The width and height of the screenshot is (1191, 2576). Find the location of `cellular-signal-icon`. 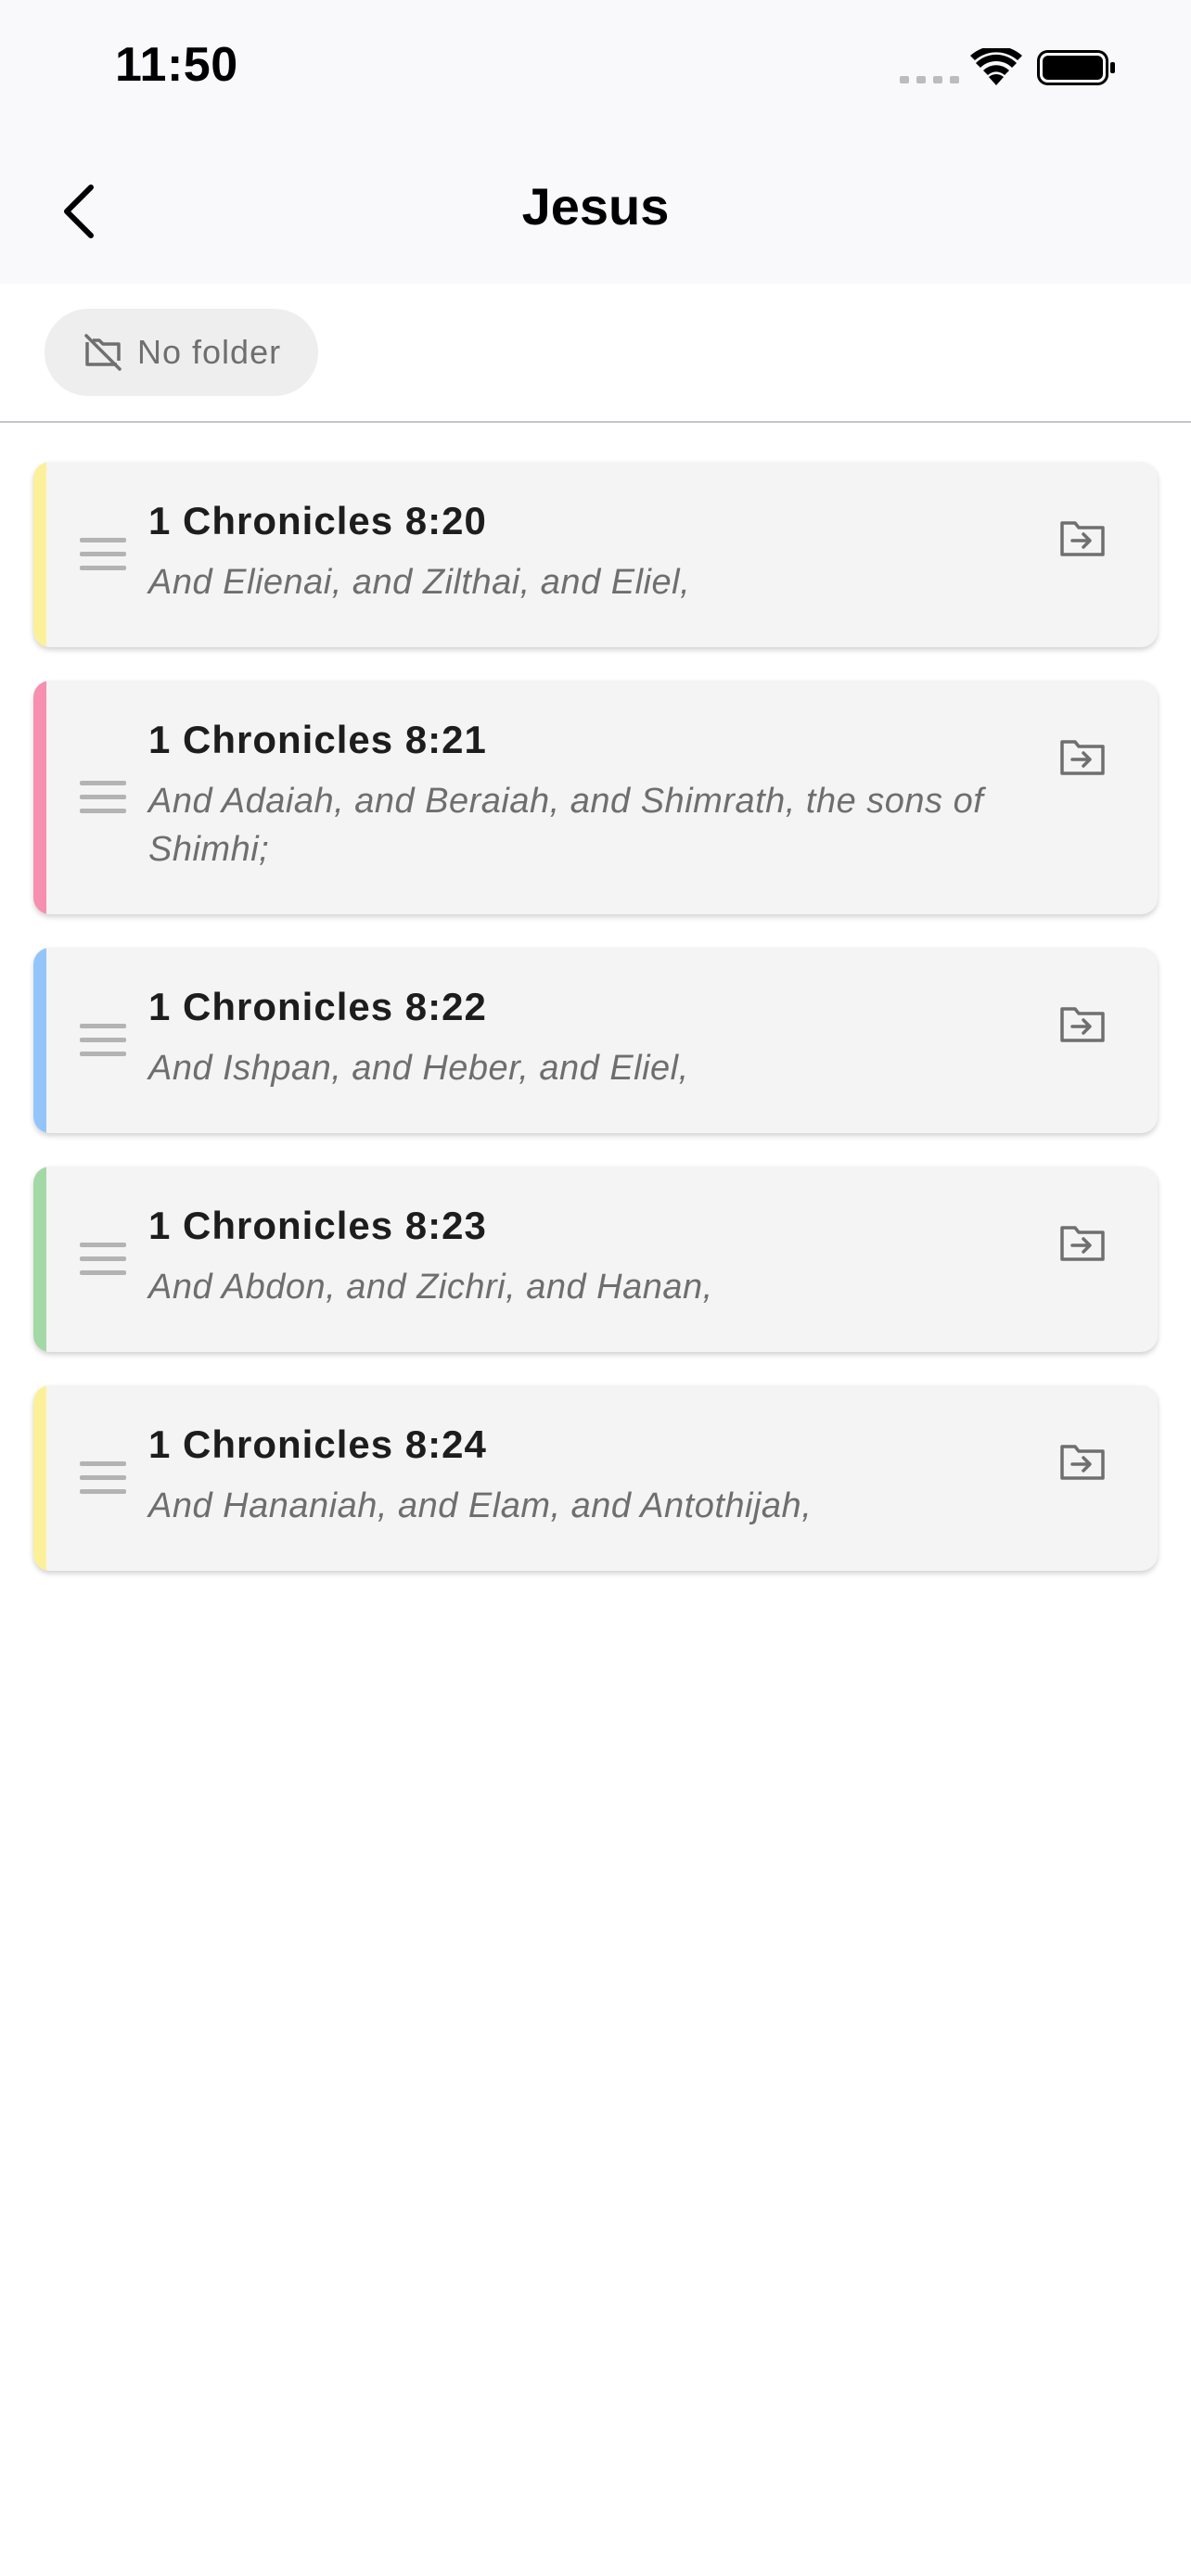

cellular-signal-icon is located at coordinates (929, 79).